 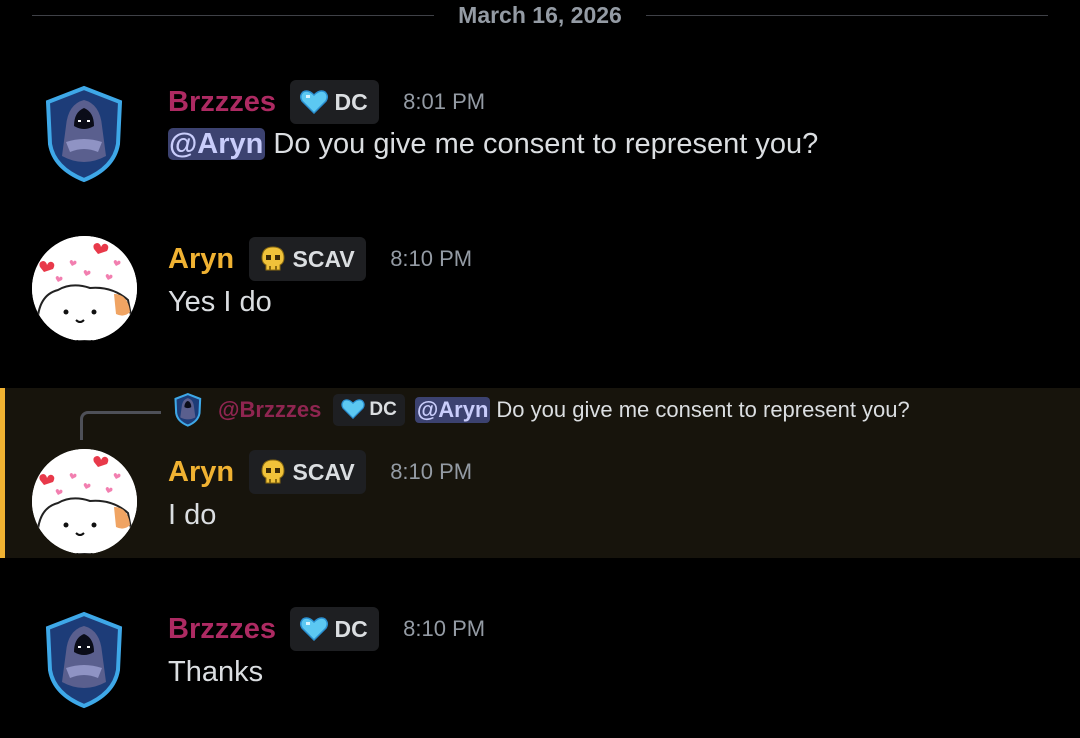 I want to click on message-text: Yes I do, so click(x=220, y=302).